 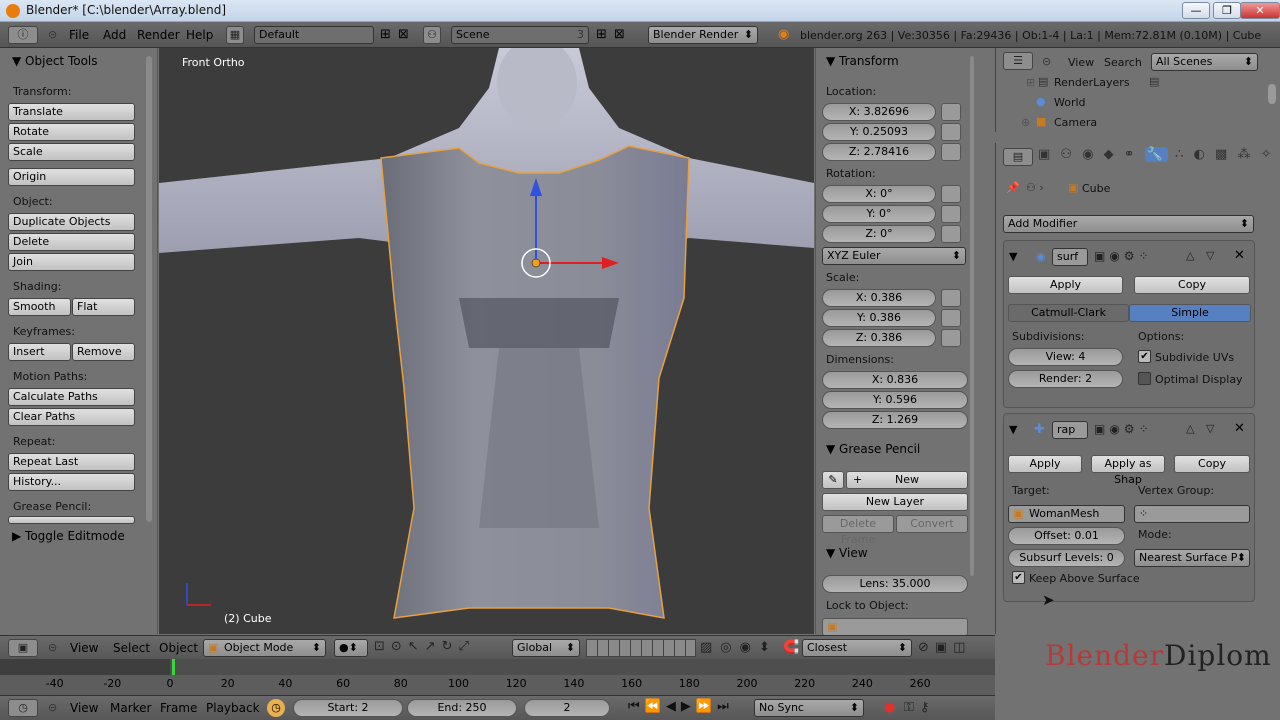 I want to click on move-up-icon: △, so click(x=1190, y=255).